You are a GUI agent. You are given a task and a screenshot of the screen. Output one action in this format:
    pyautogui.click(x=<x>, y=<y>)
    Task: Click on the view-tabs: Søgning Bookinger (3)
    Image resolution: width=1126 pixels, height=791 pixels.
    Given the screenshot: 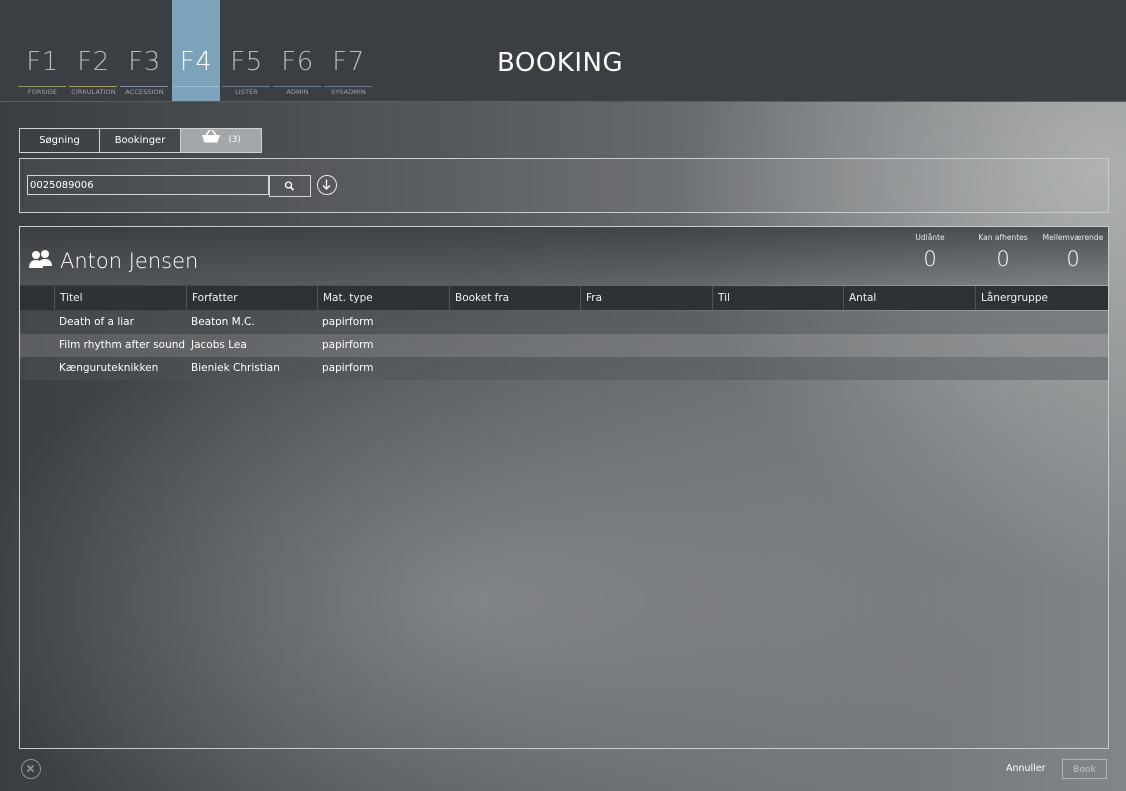 What is the action you would take?
    pyautogui.click(x=140, y=140)
    